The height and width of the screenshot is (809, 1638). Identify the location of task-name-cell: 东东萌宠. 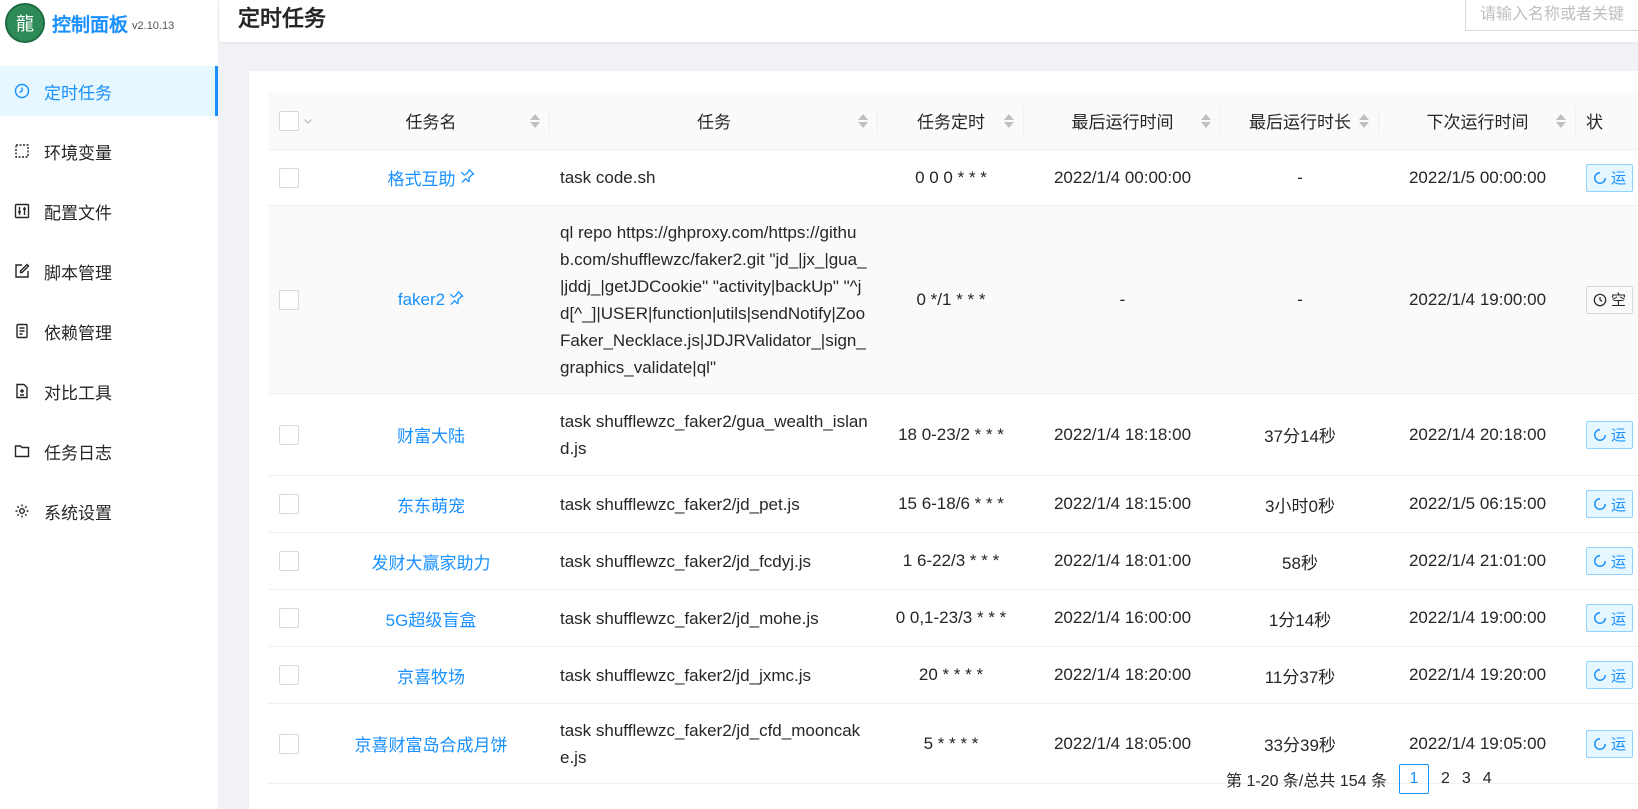
(431, 504).